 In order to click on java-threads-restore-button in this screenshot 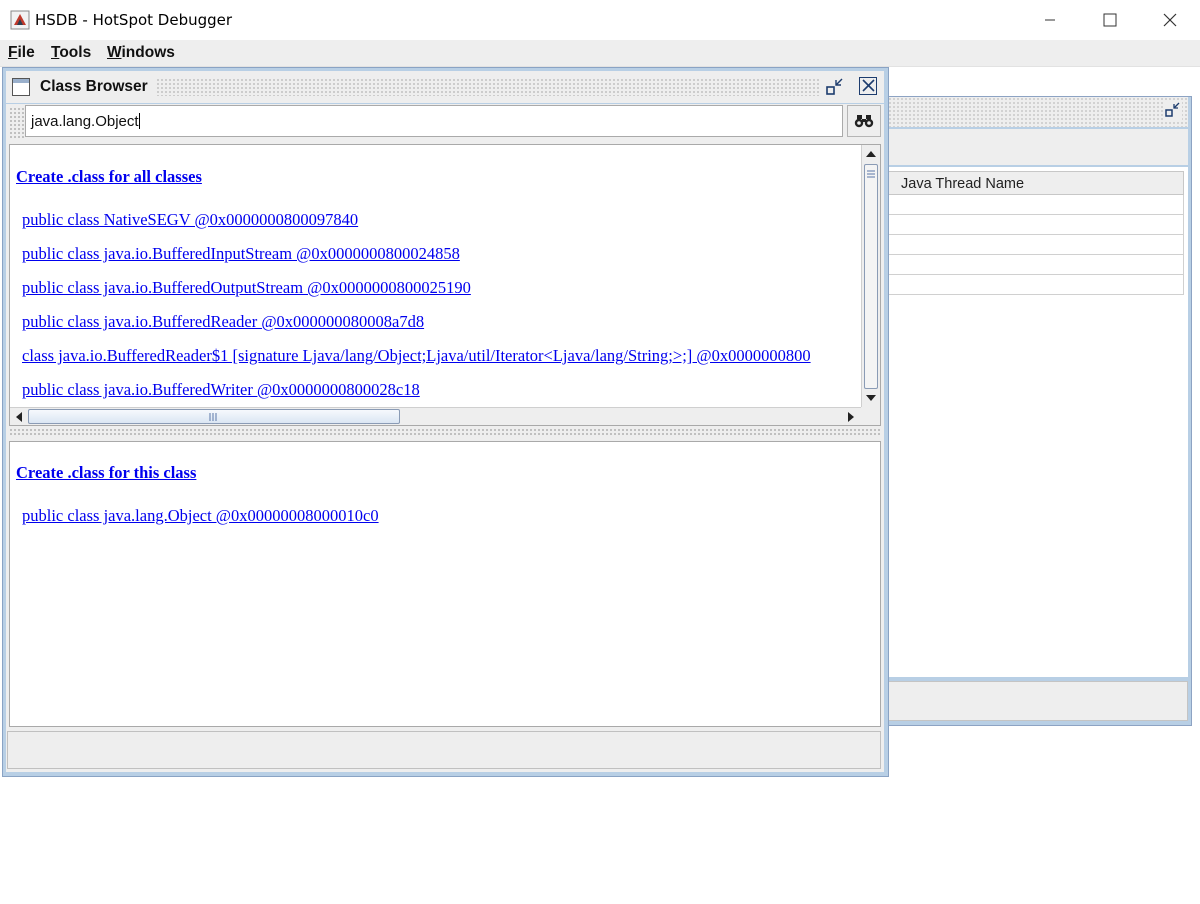, I will do `click(1173, 111)`.